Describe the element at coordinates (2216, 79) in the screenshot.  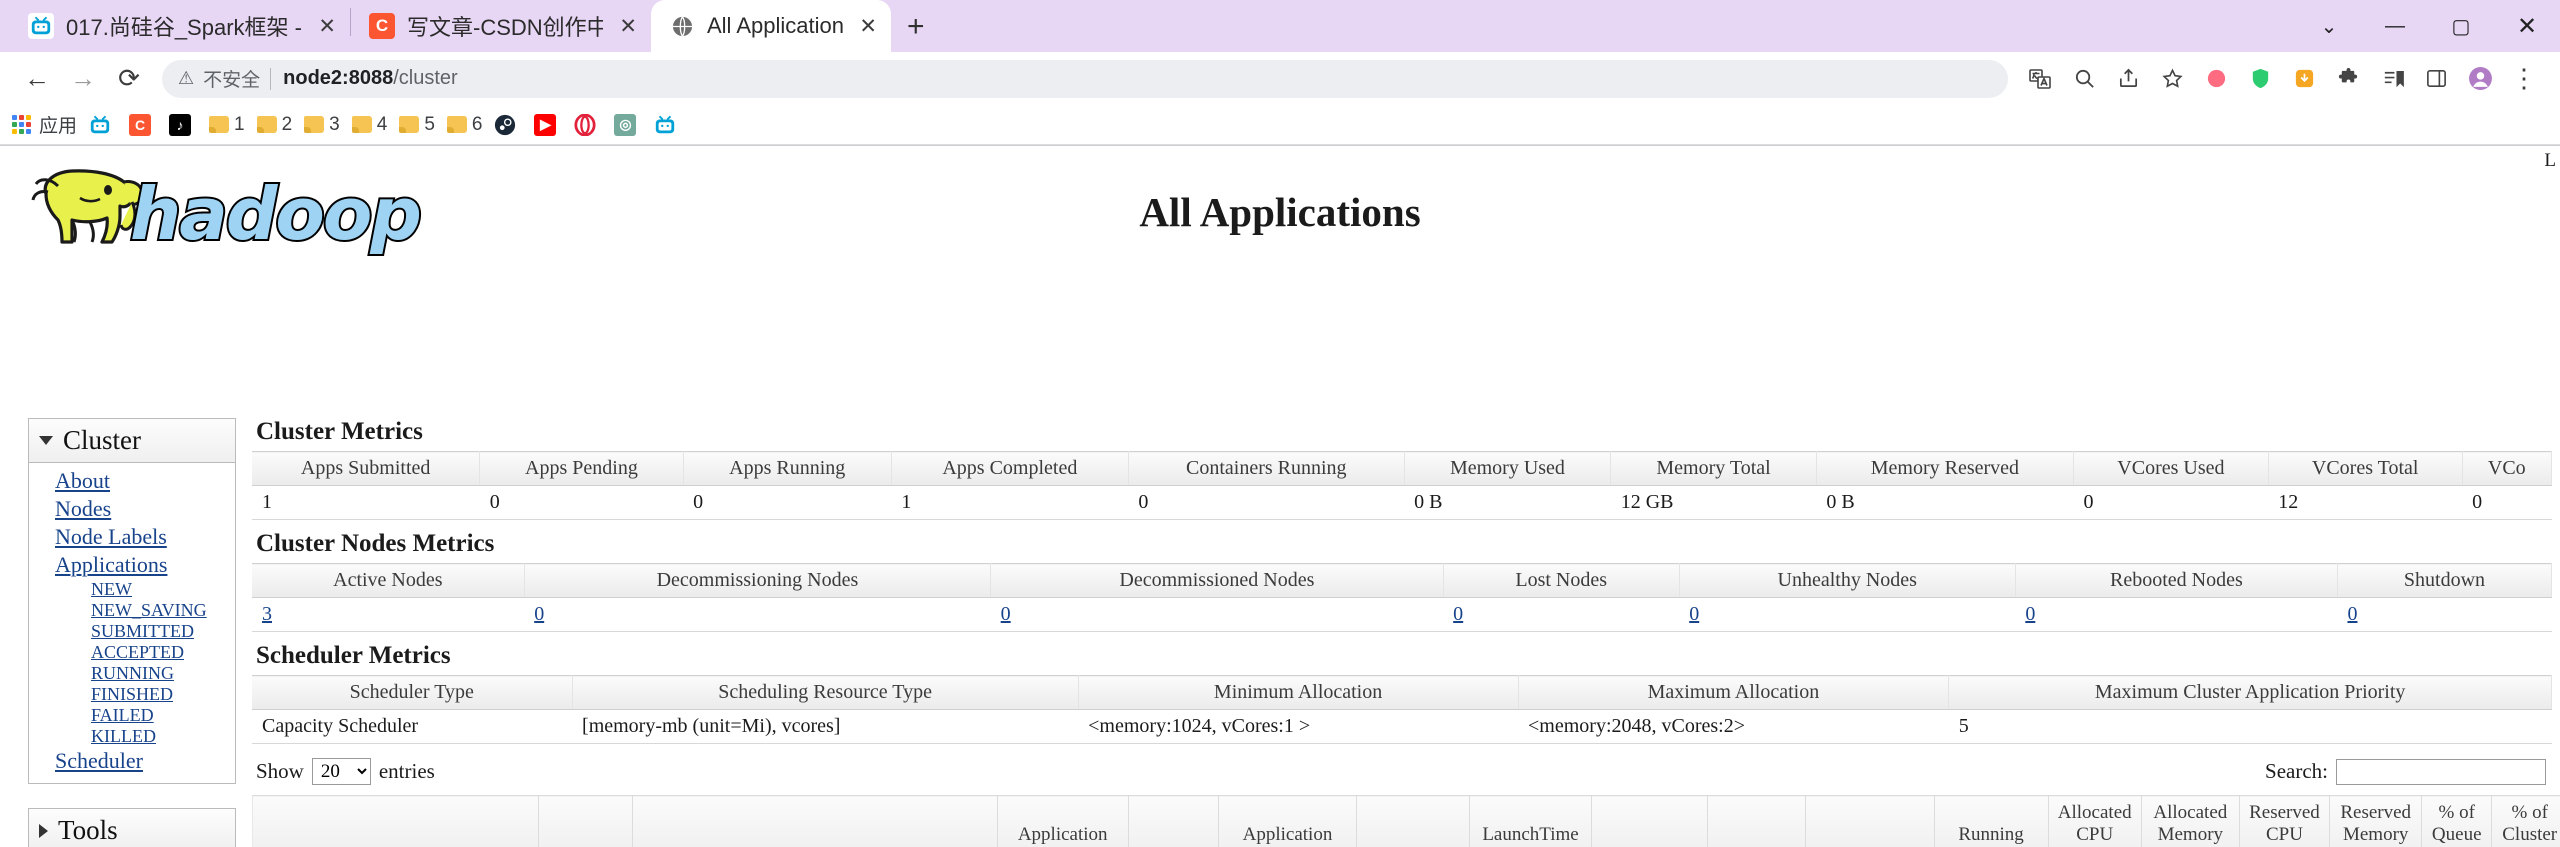
I see `extension-puzzle-icon` at that location.